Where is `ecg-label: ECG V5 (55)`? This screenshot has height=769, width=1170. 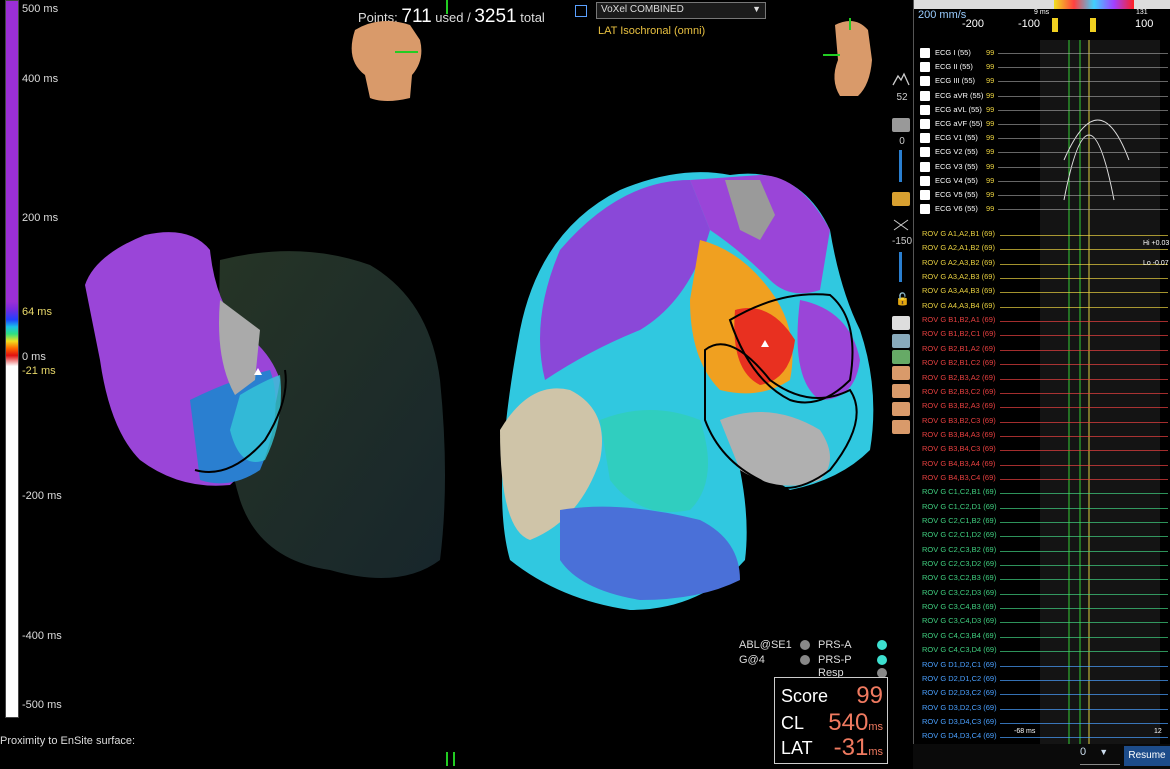
ecg-label: ECG V5 (55) is located at coordinates (956, 194).